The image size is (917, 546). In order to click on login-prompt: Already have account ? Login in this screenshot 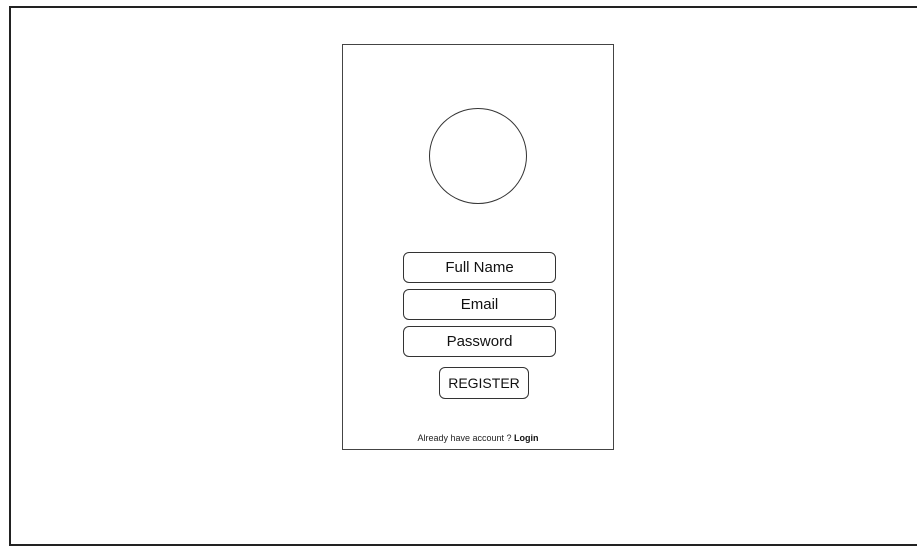, I will do `click(478, 438)`.